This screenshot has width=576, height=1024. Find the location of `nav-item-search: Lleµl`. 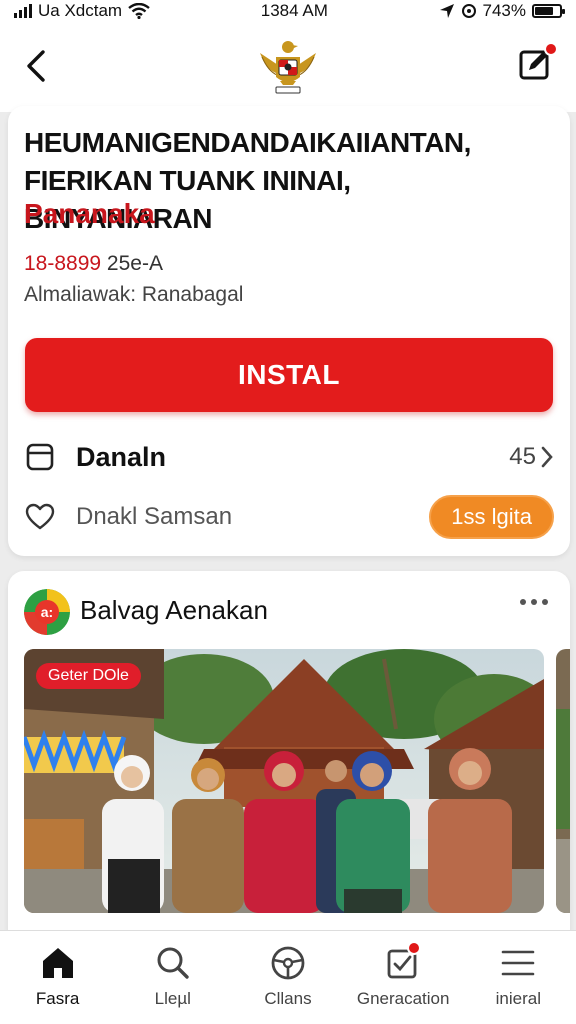

nav-item-search: Lleµl is located at coordinates (173, 976).